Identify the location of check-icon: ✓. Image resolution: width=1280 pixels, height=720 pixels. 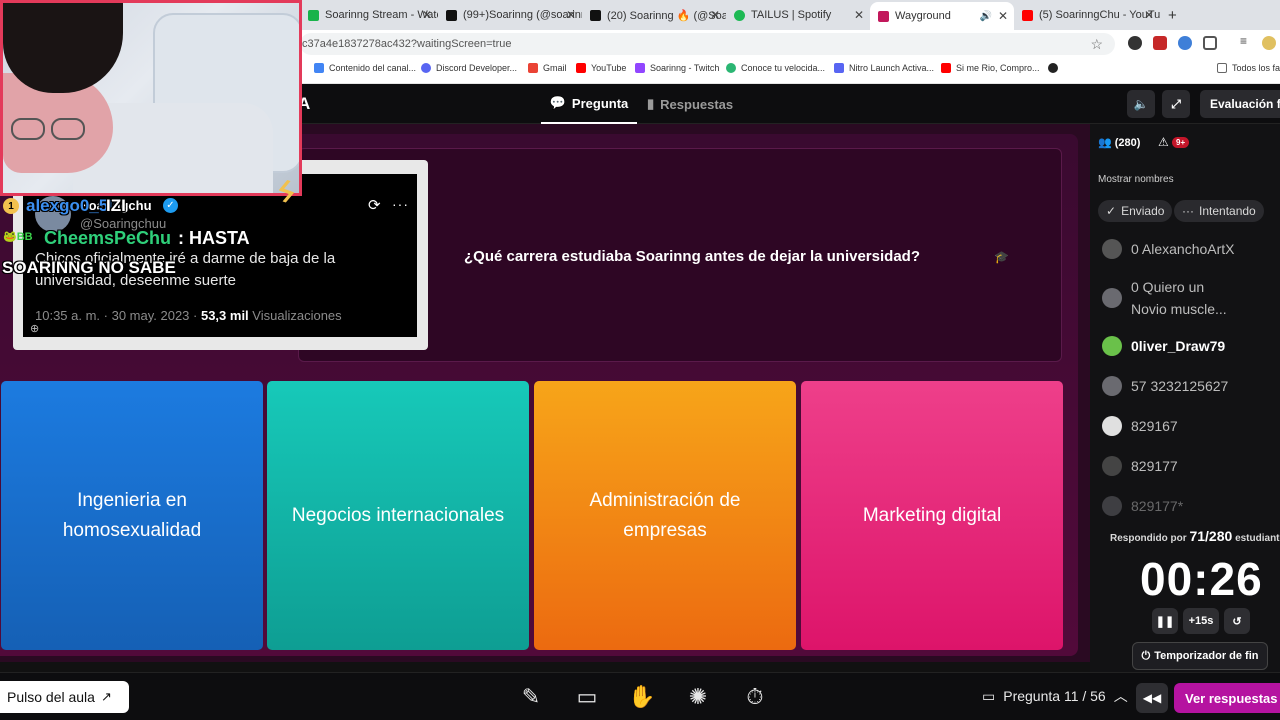
(1111, 211).